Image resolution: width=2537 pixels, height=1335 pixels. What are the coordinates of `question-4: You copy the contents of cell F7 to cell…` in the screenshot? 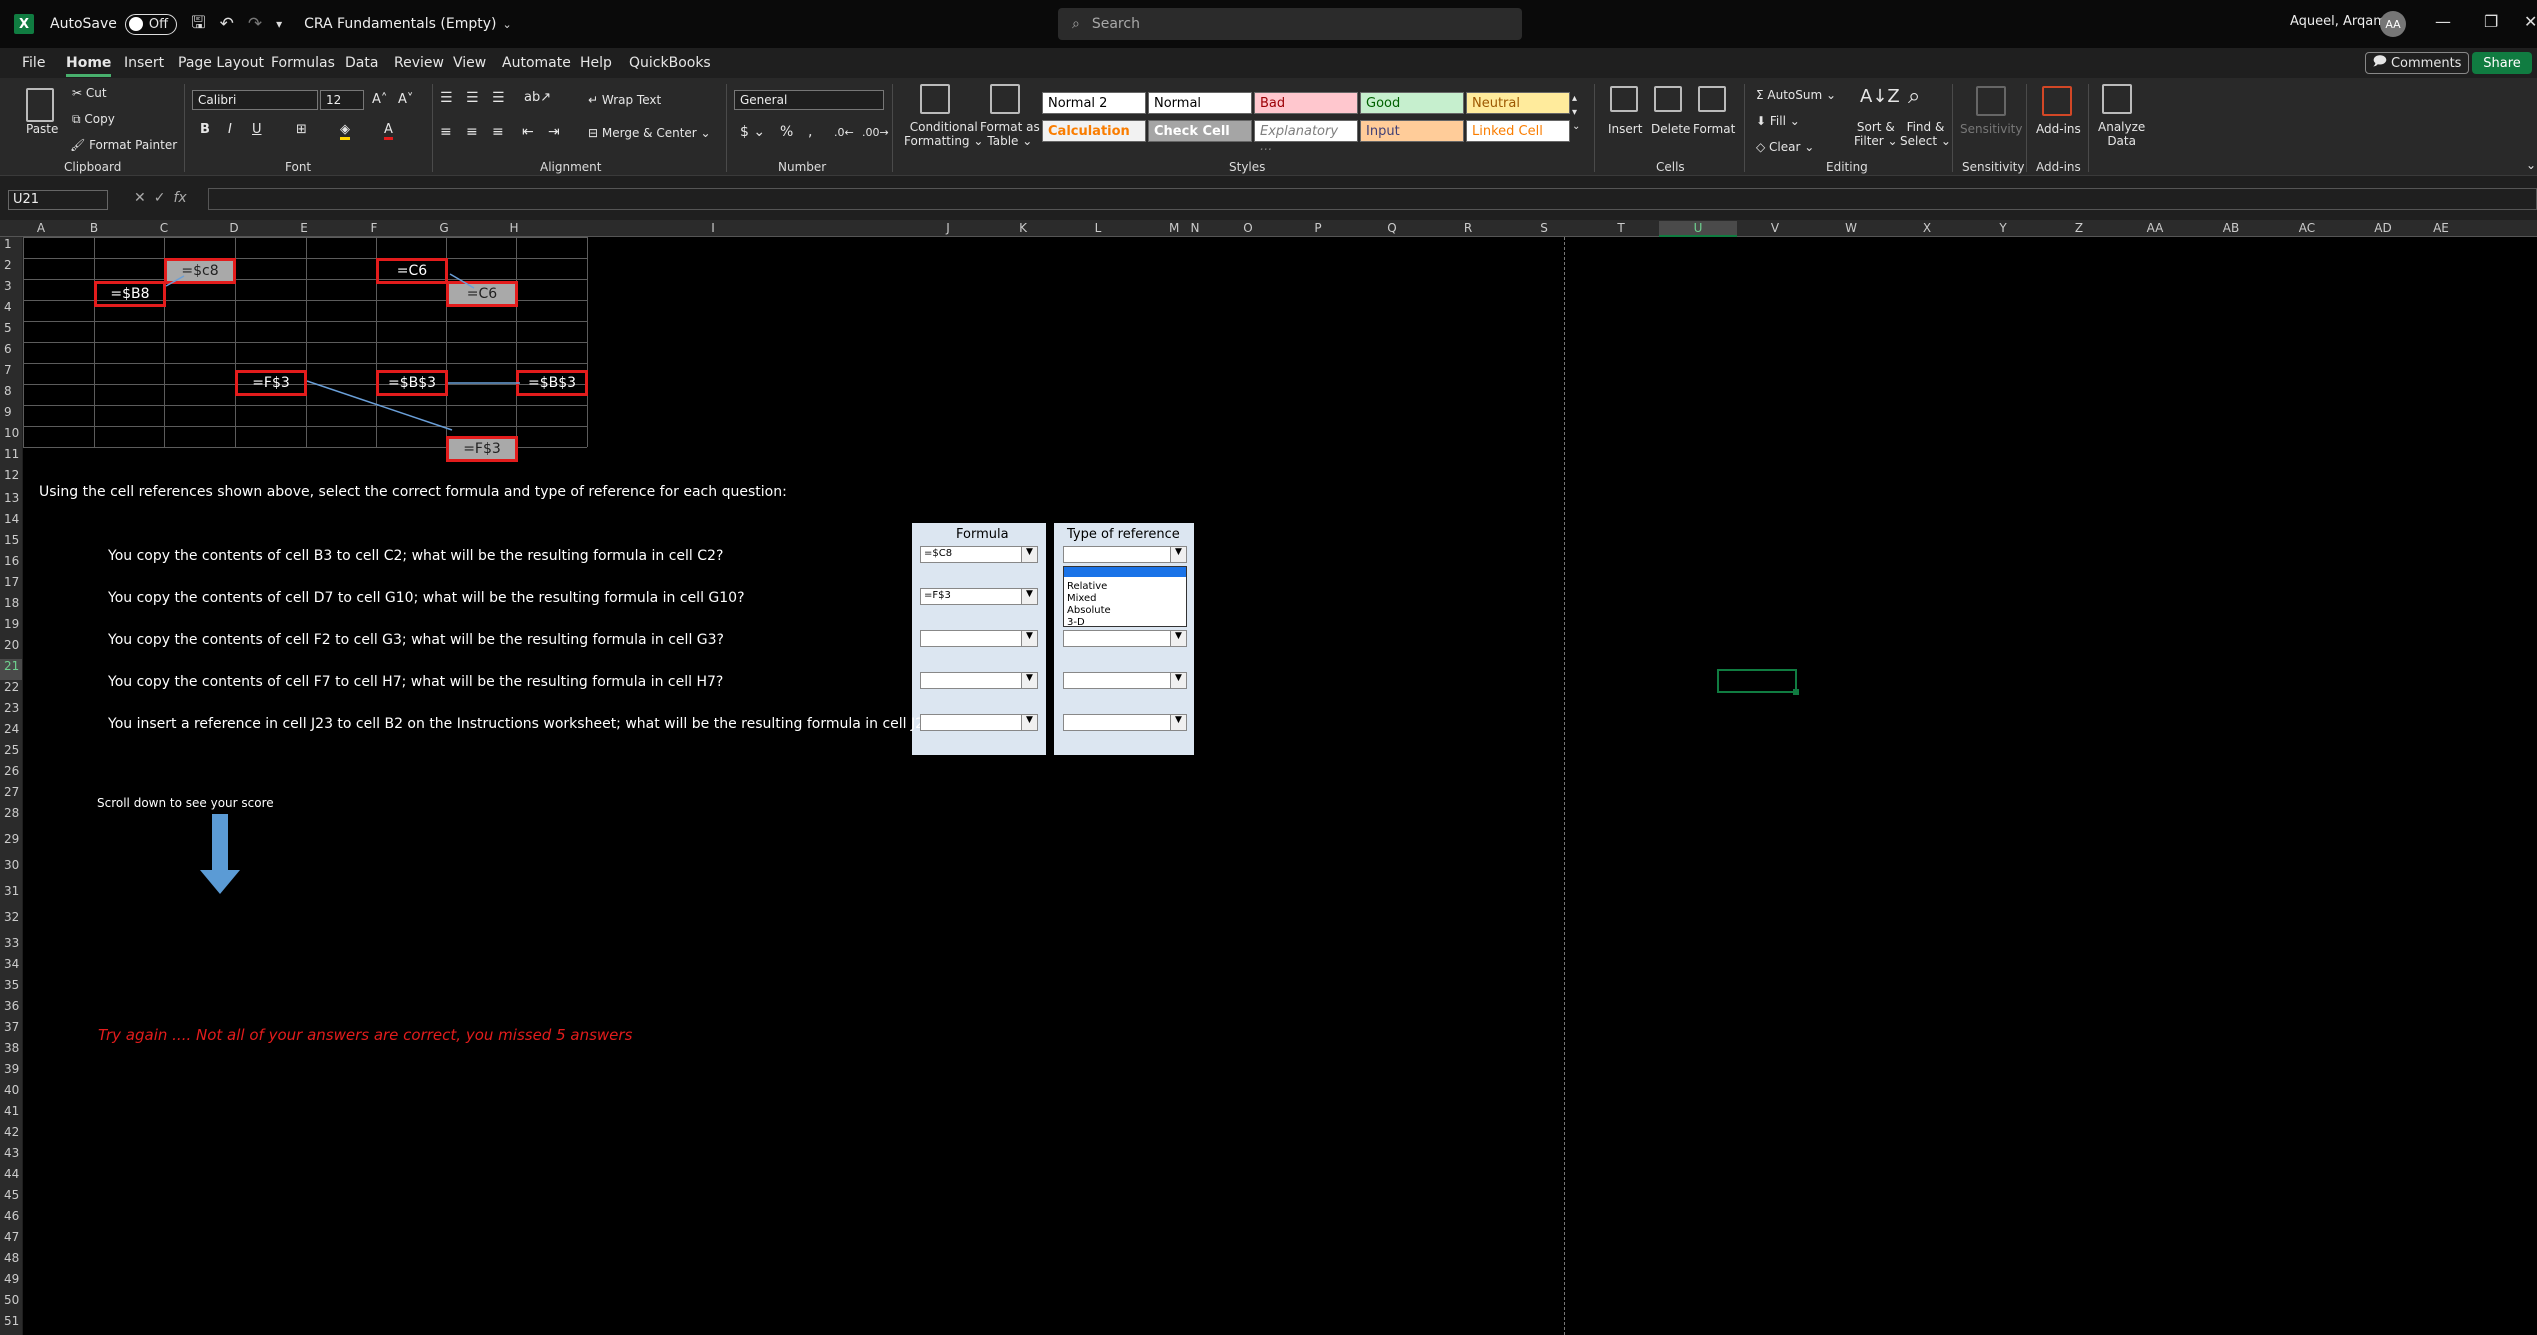 It's located at (416, 682).